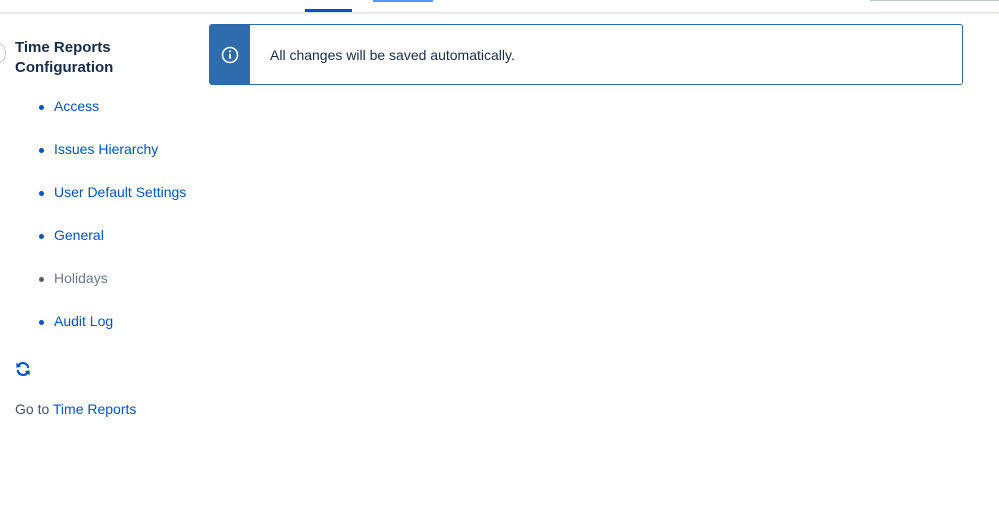 Image resolution: width=999 pixels, height=532 pixels. I want to click on collapse-sidebar-button, so click(3, 53).